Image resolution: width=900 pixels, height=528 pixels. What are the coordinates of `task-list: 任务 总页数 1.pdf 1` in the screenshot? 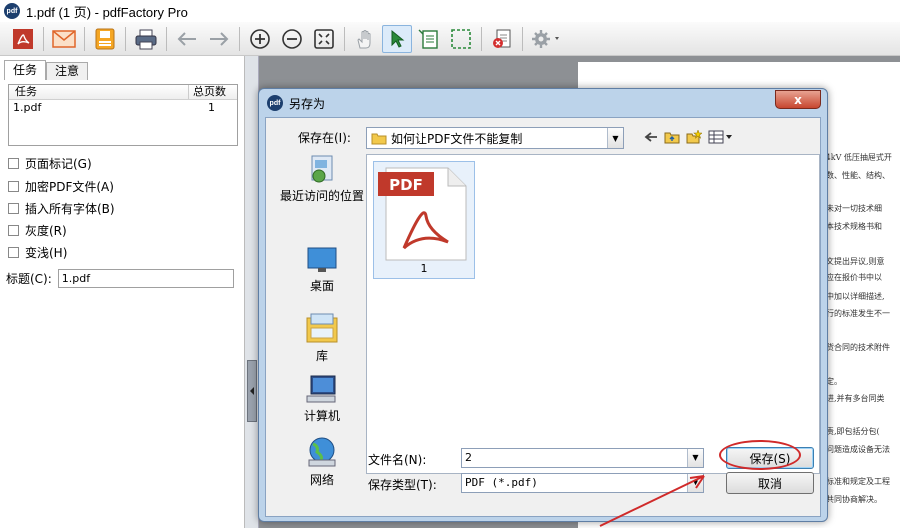 It's located at (123, 115).